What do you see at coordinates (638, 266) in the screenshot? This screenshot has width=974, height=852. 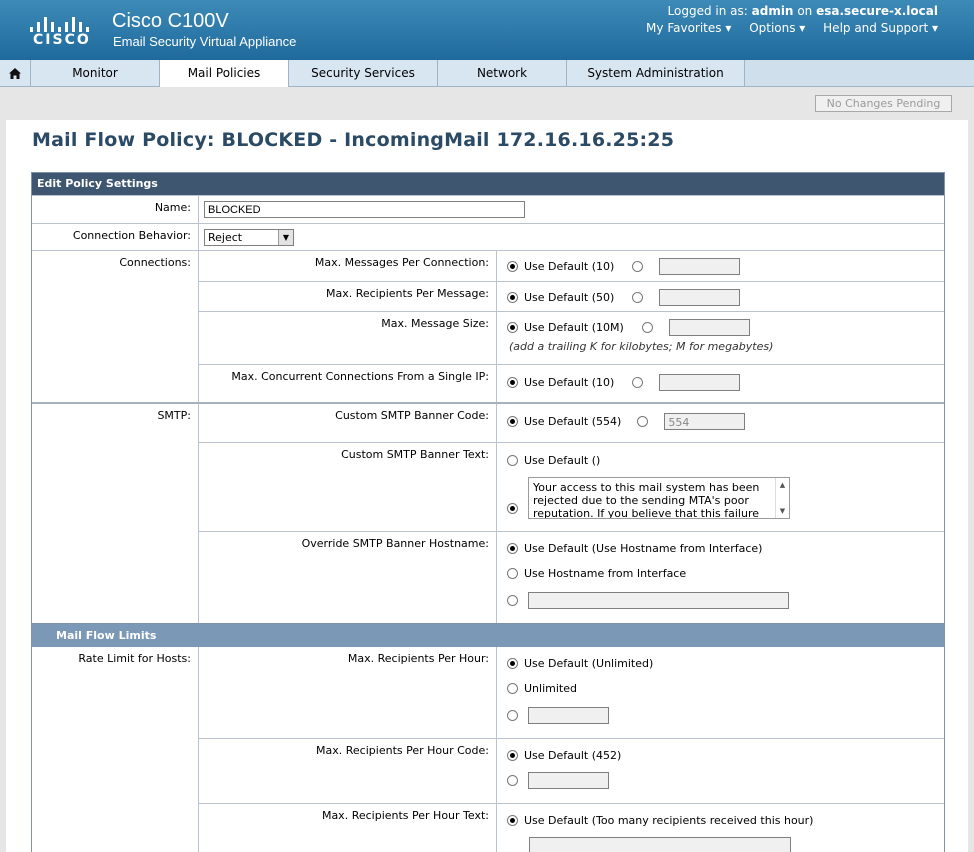 I see `max-messages-custom-radio` at bounding box center [638, 266].